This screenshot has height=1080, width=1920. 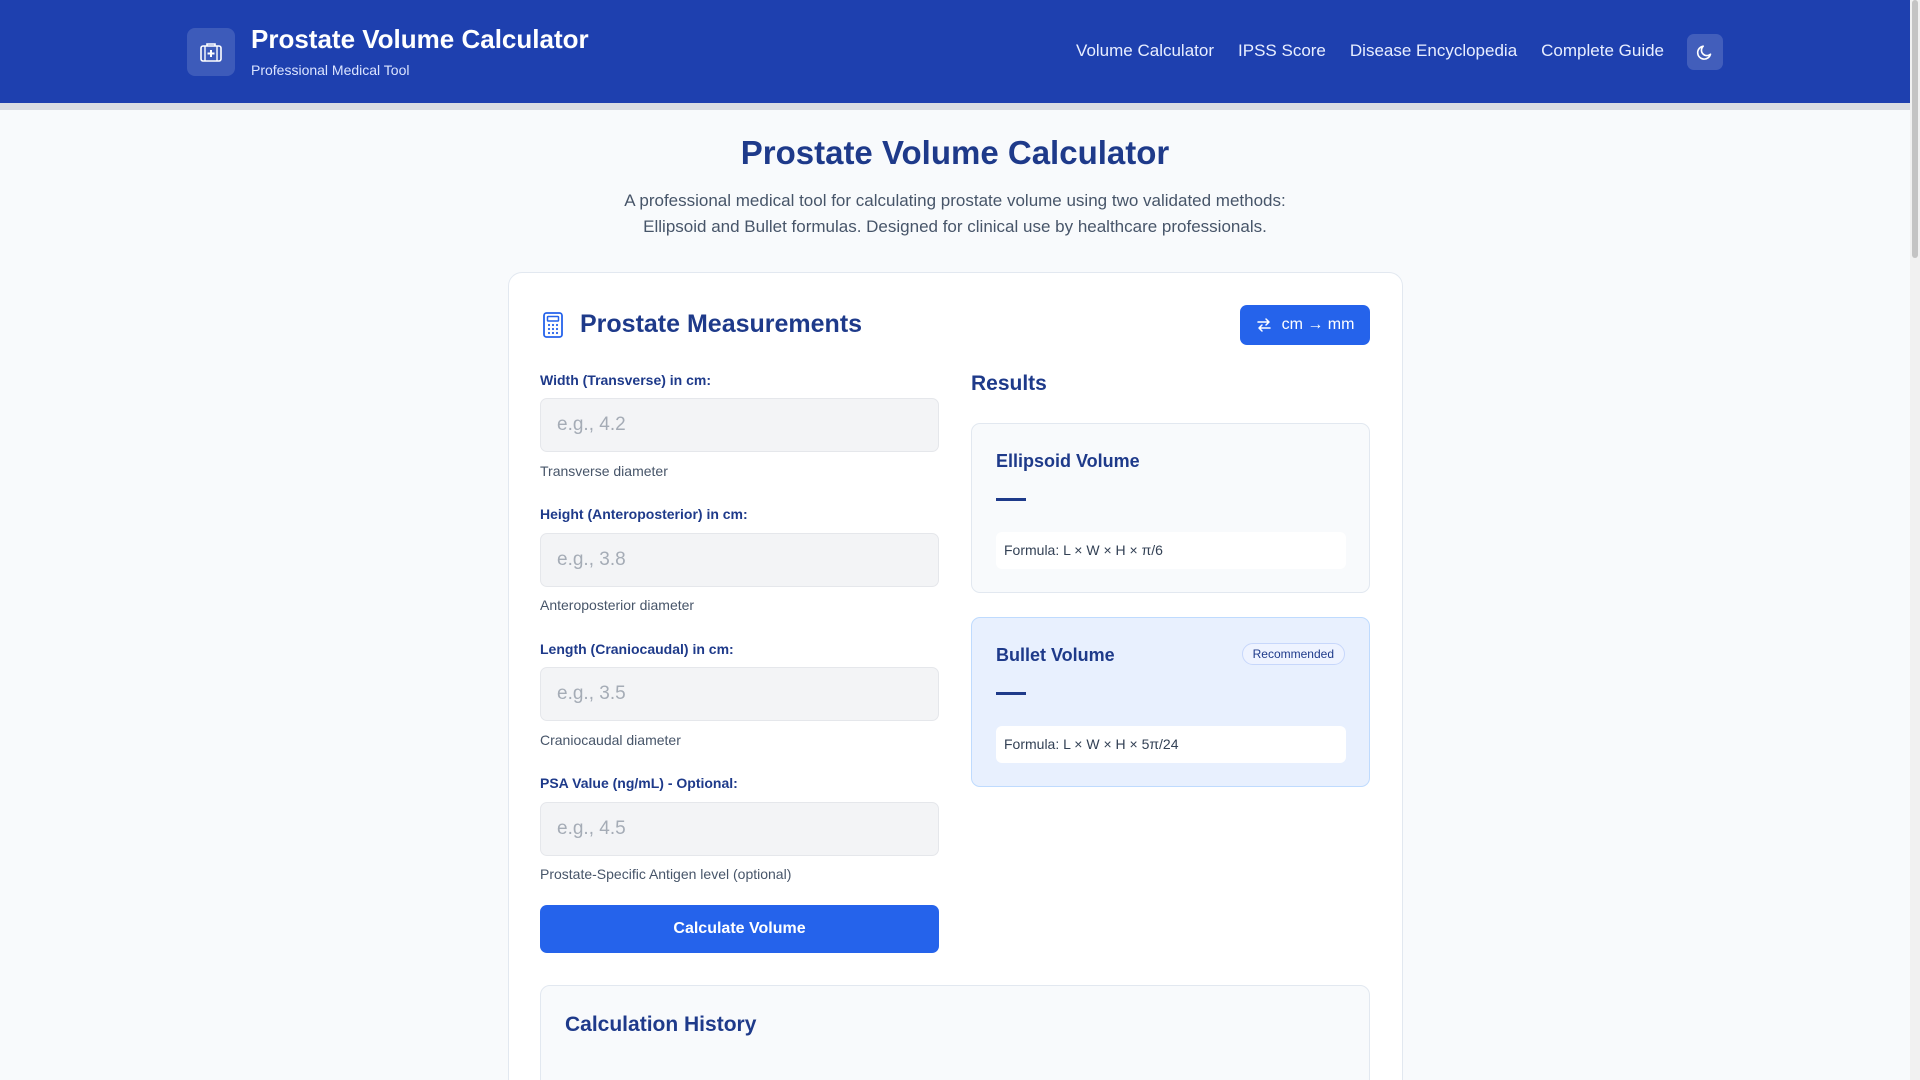 I want to click on calculation-history-panel: Calculation History, so click(x=955, y=1032).